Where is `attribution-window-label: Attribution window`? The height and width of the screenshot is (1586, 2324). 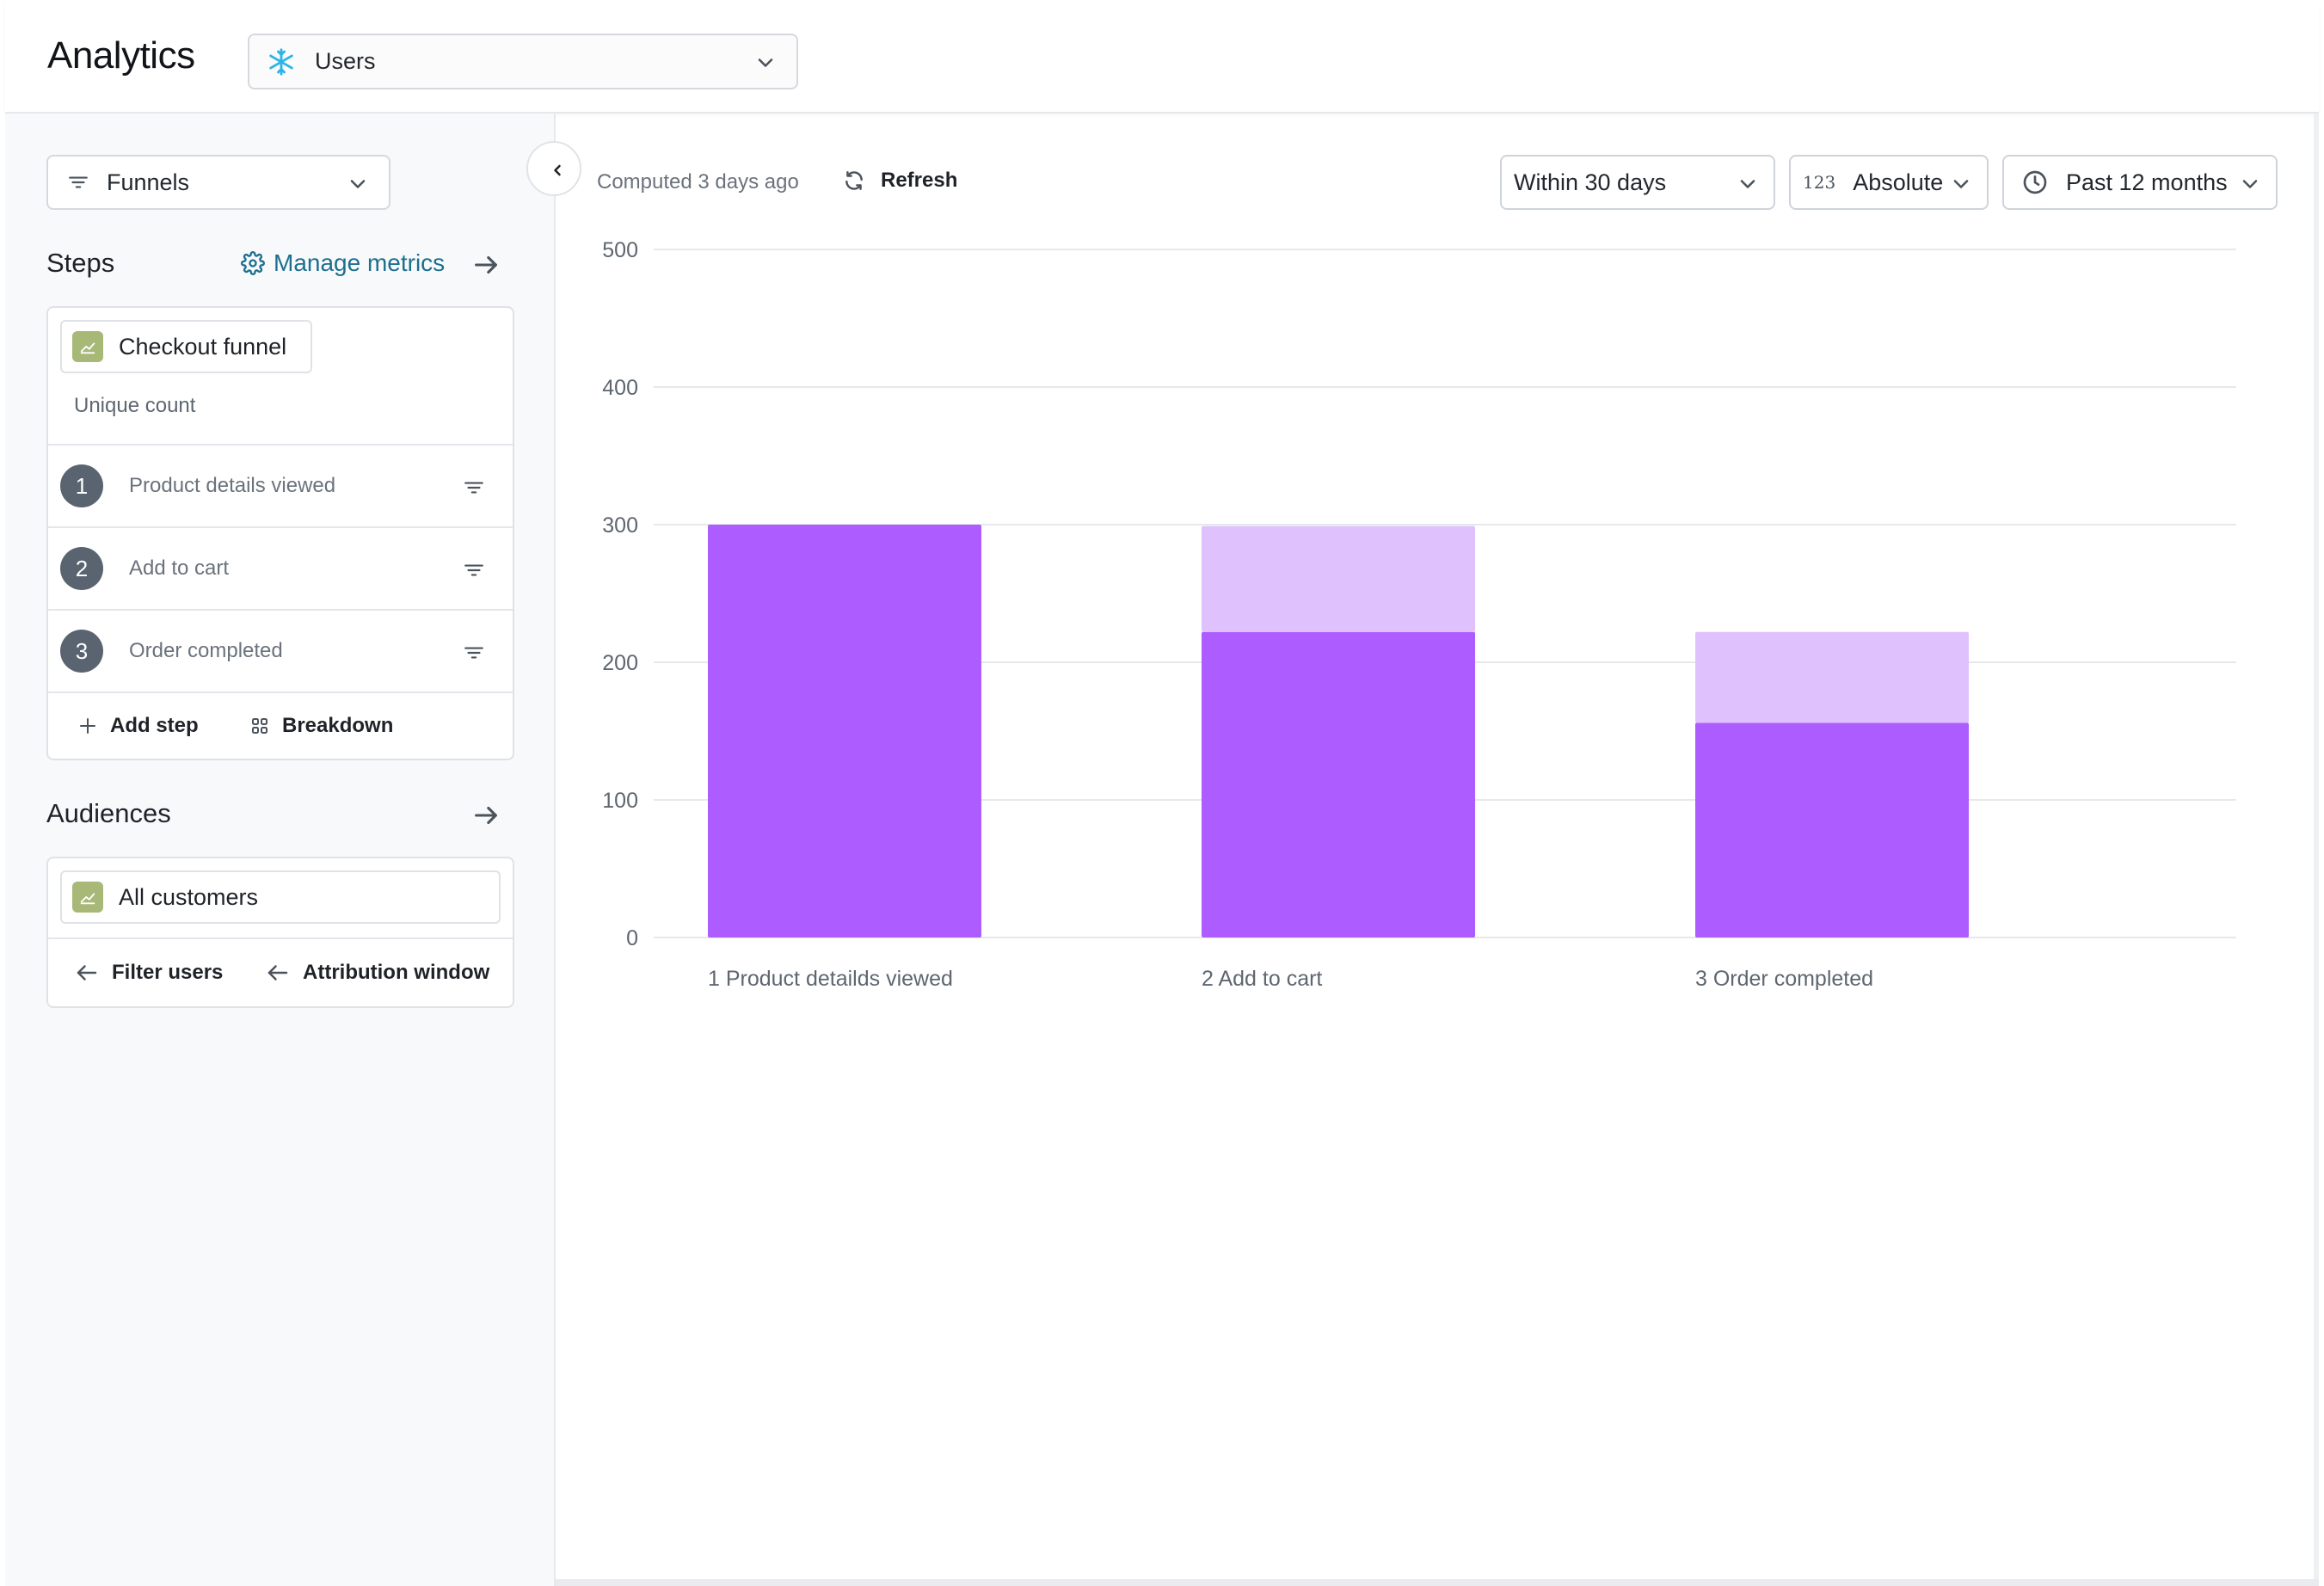
attribution-window-label: Attribution window is located at coordinates (396, 972).